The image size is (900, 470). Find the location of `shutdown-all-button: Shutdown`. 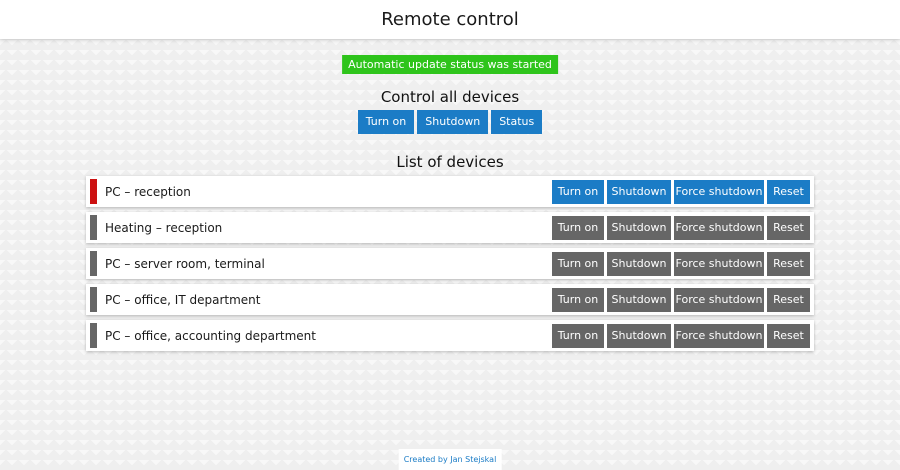

shutdown-all-button: Shutdown is located at coordinates (453, 122).